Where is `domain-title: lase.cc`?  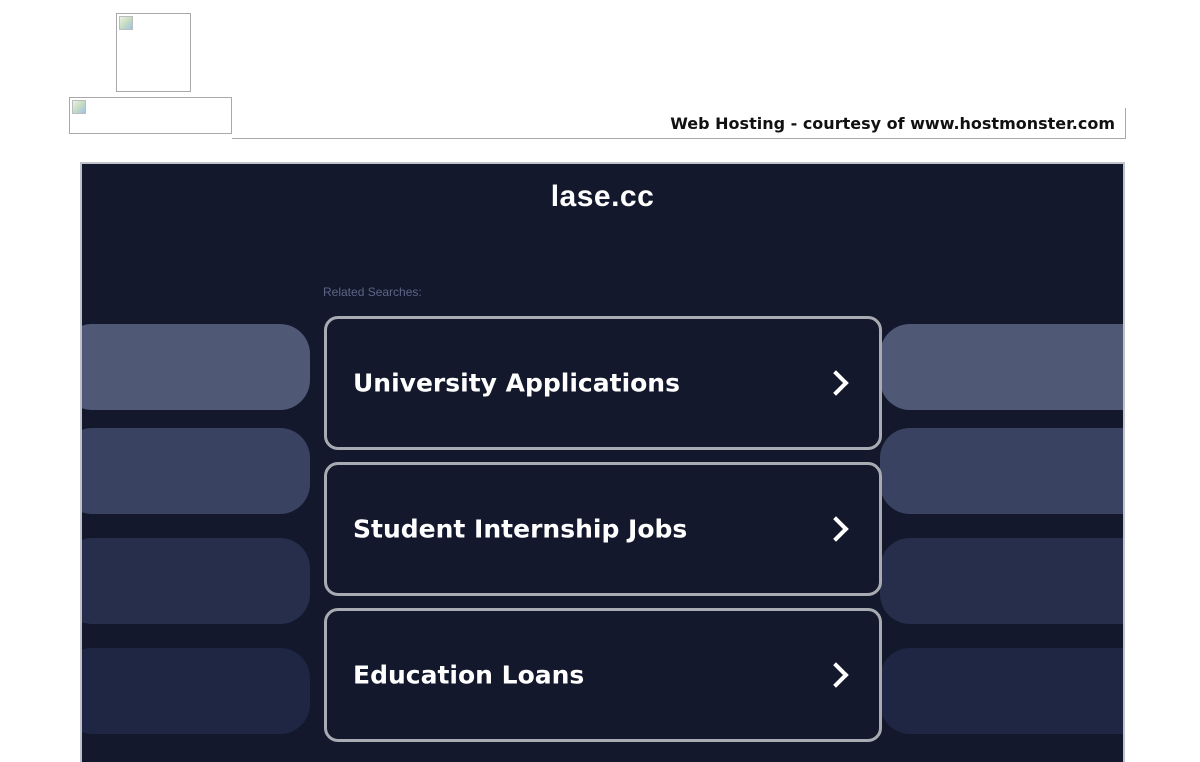 domain-title: lase.cc is located at coordinates (602, 196).